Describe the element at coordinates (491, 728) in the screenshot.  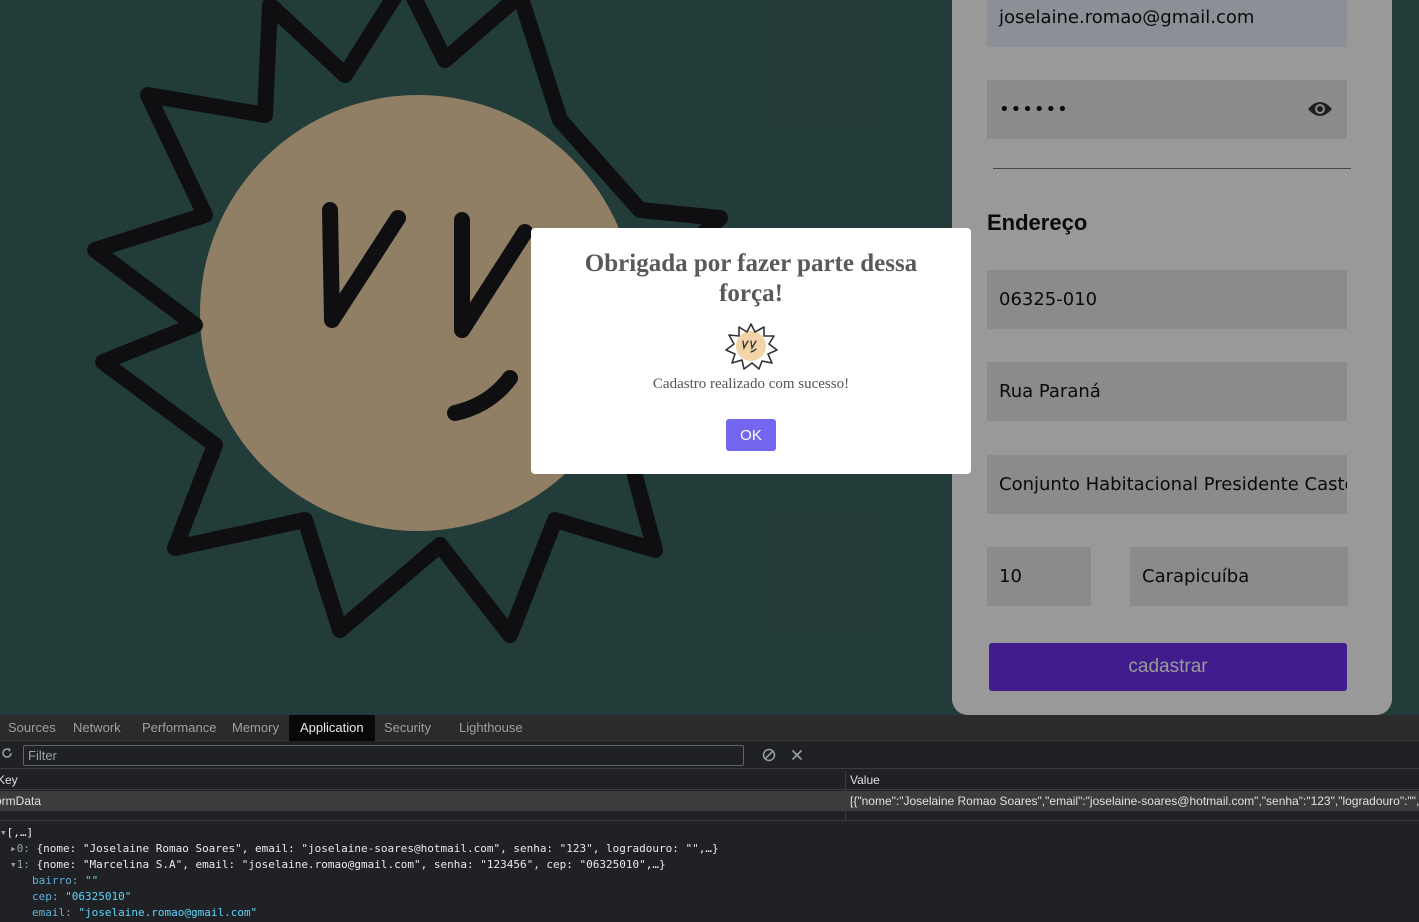
I see `tab-lighthouse: Lighthouse` at that location.